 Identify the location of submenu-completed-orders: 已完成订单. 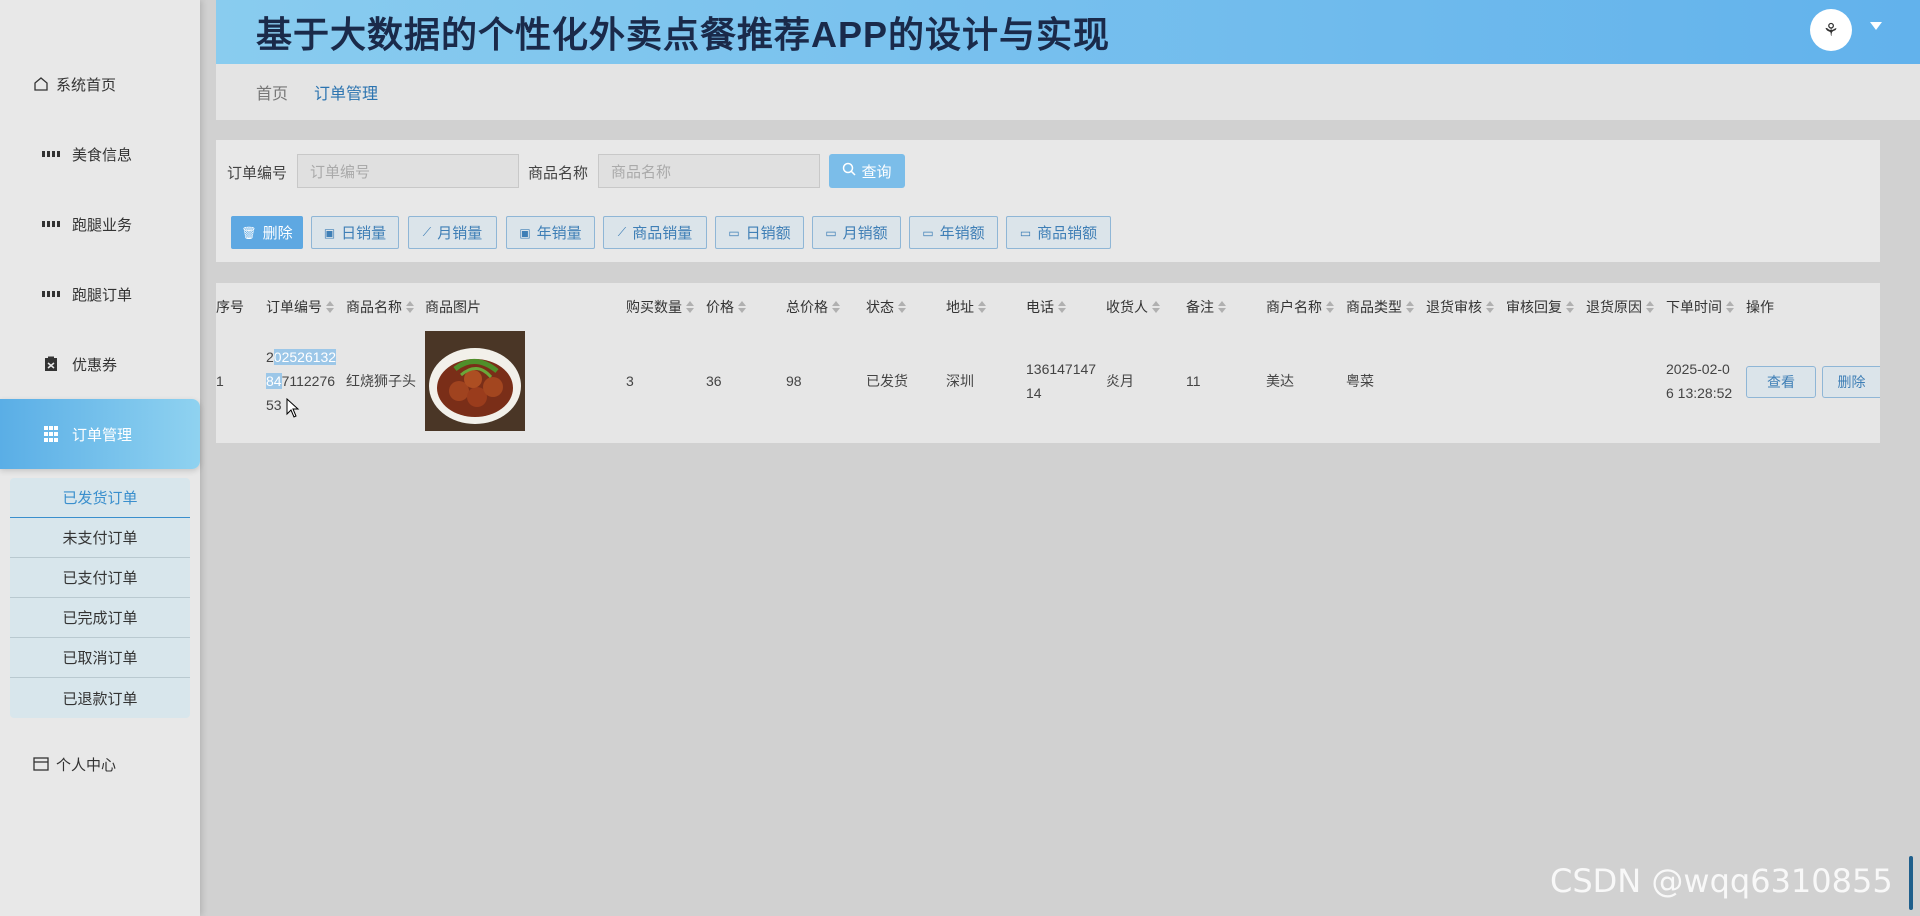
(100, 618).